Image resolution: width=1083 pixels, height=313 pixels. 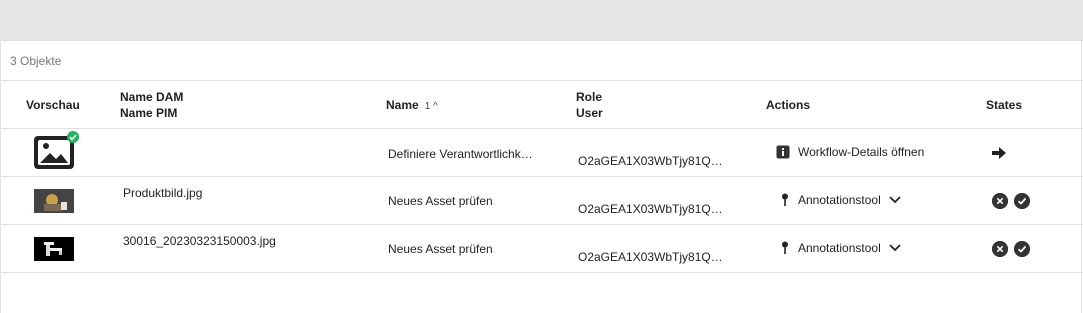 What do you see at coordinates (589, 113) in the screenshot?
I see `column-header-user: User` at bounding box center [589, 113].